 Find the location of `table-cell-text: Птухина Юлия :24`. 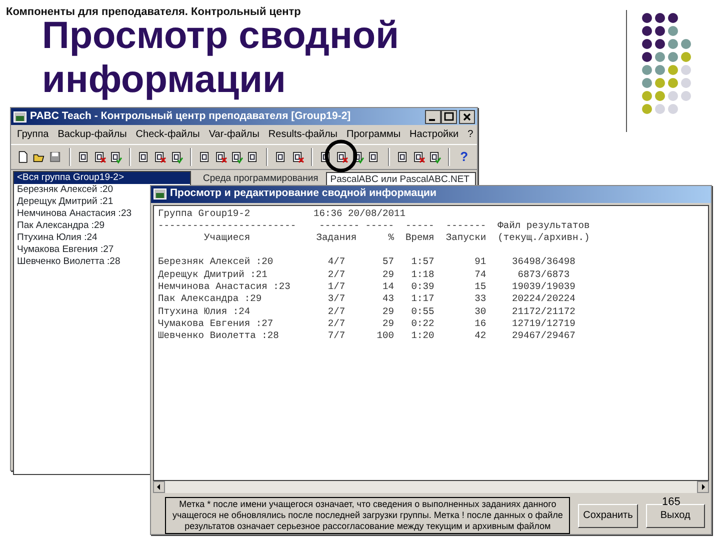

table-cell-text: Птухина Юлия :24 is located at coordinates (205, 312).